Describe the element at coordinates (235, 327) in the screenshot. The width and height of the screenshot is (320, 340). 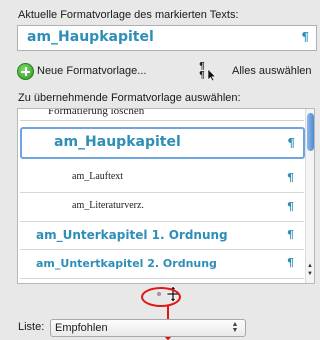
I see `up-down-arrows-icon: ▲ ▼` at that location.